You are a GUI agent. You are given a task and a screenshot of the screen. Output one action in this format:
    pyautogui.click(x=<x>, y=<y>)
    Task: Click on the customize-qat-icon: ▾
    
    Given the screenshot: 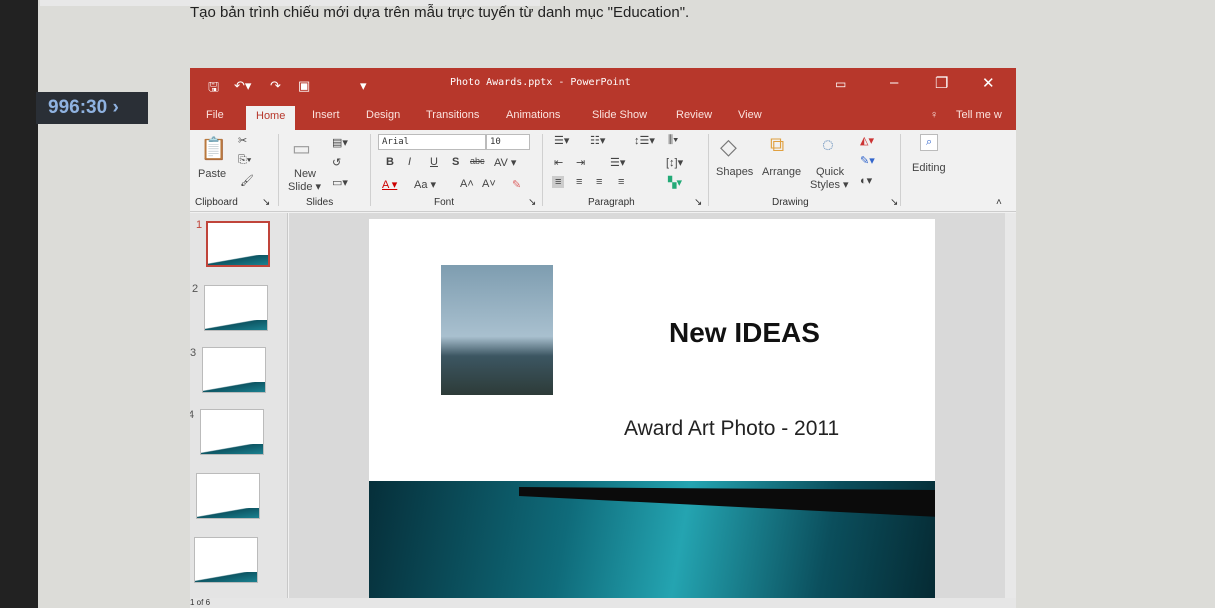 What is the action you would take?
    pyautogui.click(x=363, y=86)
    